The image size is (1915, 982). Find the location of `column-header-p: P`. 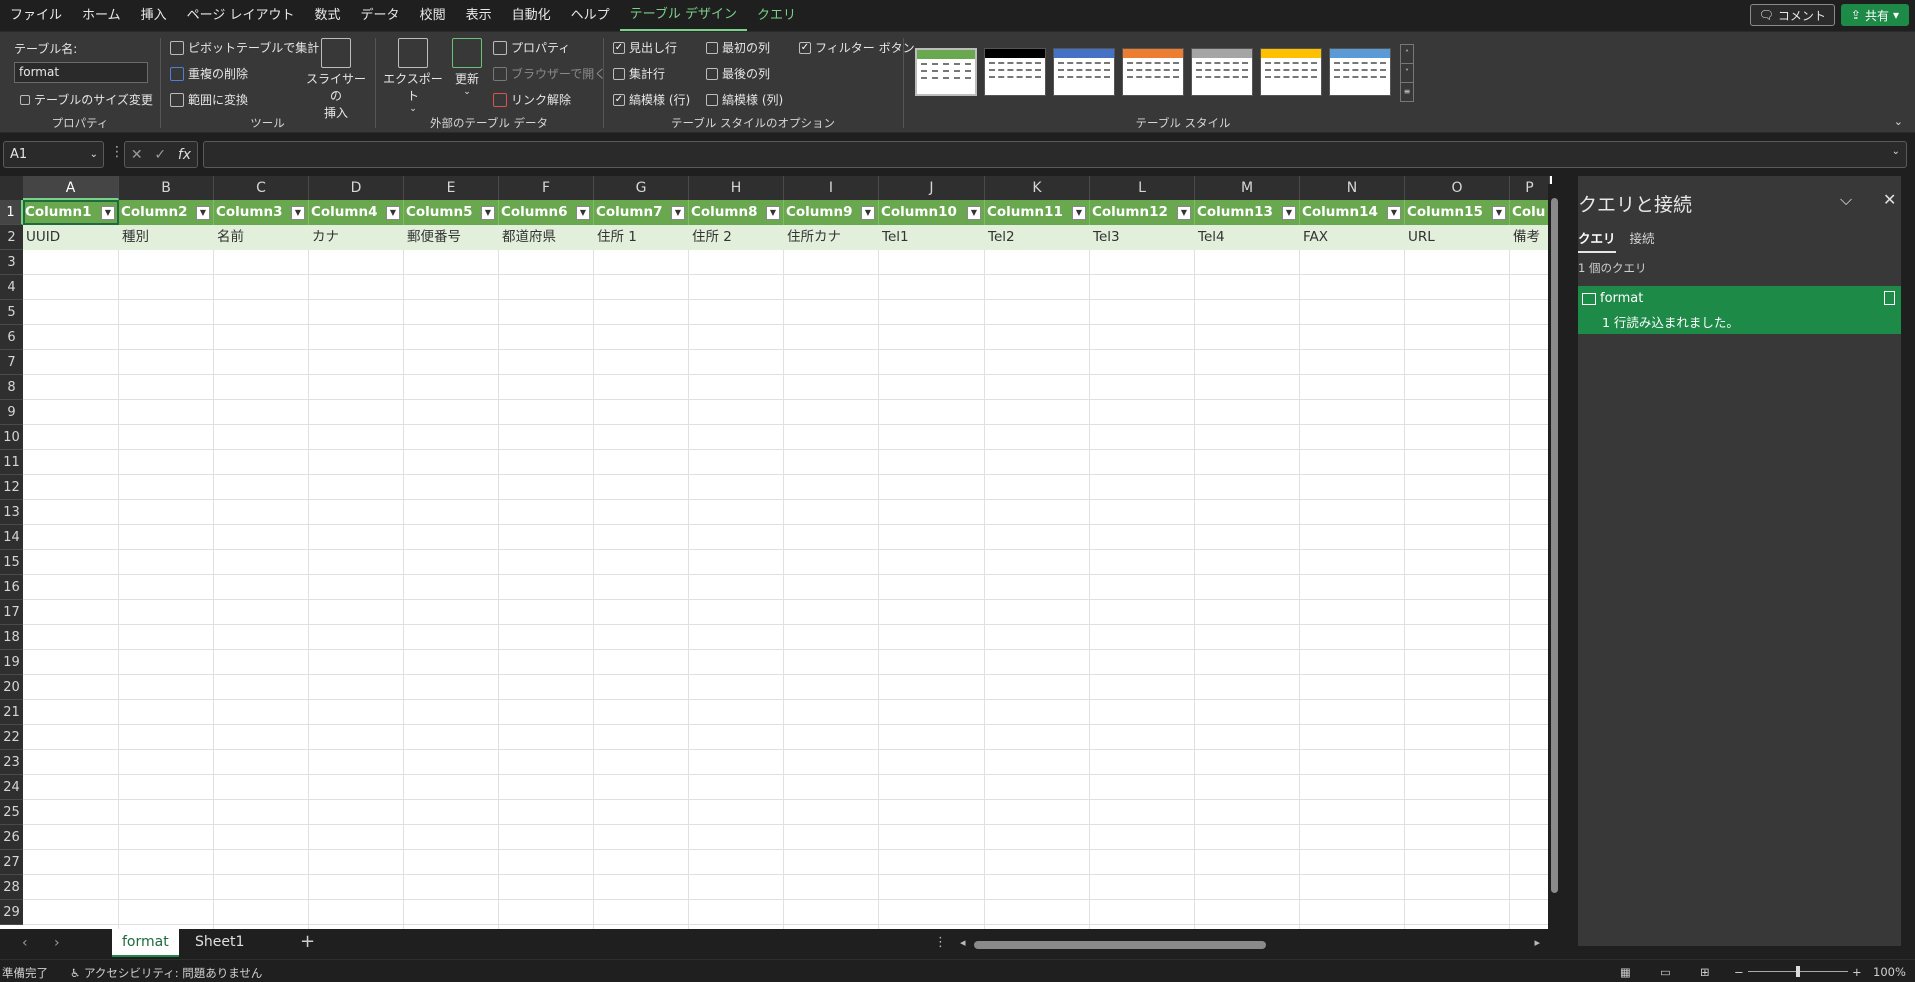

column-header-p: P is located at coordinates (1530, 188).